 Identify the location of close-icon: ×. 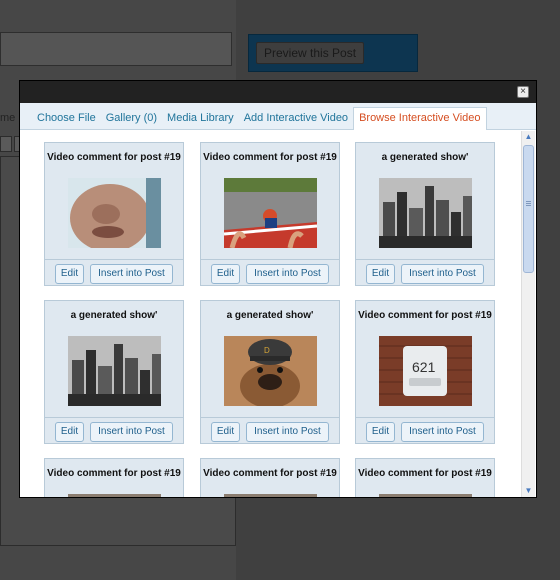
(523, 92).